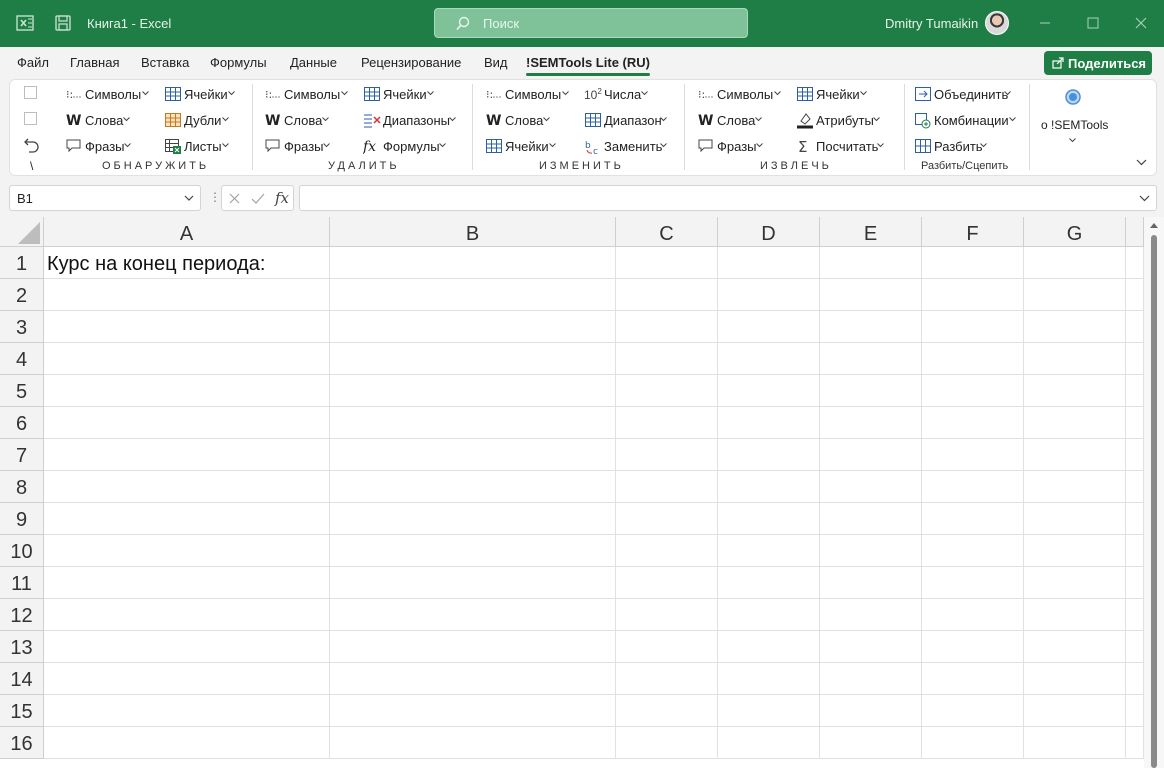 The width and height of the screenshot is (1164, 768). I want to click on cell-c11, so click(667, 583).